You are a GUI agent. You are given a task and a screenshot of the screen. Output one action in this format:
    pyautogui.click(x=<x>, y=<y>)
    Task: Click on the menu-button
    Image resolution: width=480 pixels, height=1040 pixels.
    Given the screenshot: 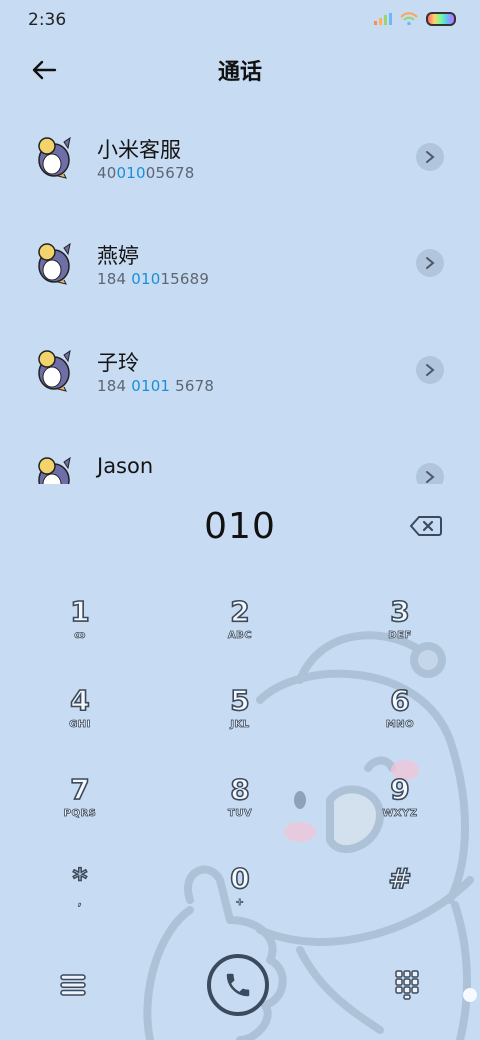 What is the action you would take?
    pyautogui.click(x=73, y=985)
    